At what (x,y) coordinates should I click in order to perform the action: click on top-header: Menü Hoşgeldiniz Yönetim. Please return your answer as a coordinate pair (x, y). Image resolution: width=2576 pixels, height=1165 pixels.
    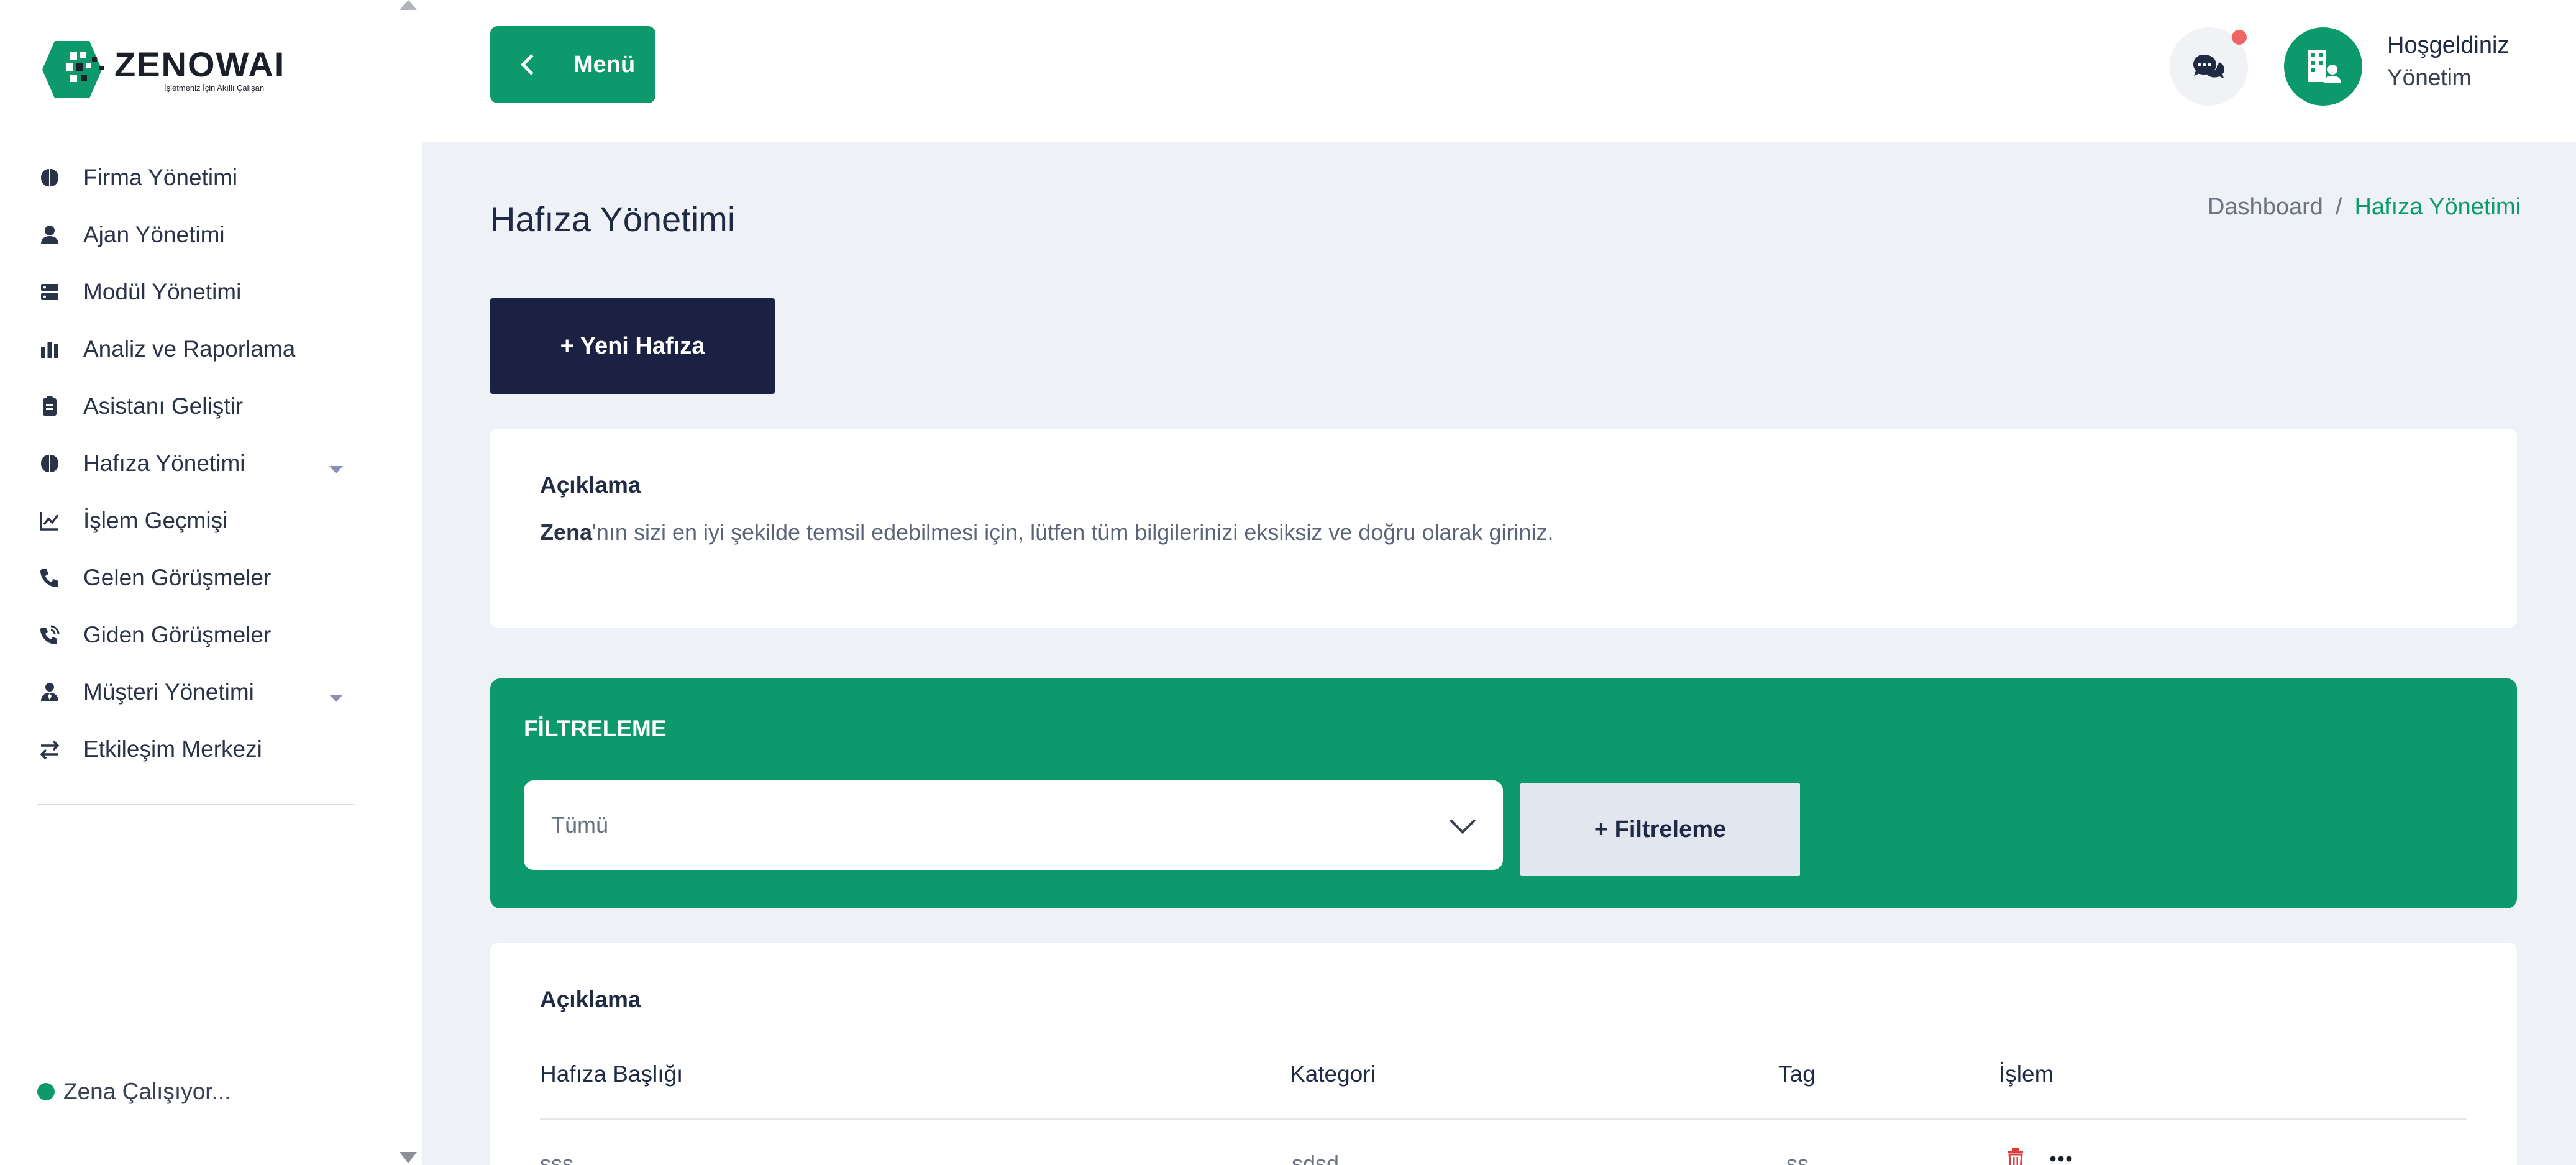
    Looking at the image, I should click on (1499, 71).